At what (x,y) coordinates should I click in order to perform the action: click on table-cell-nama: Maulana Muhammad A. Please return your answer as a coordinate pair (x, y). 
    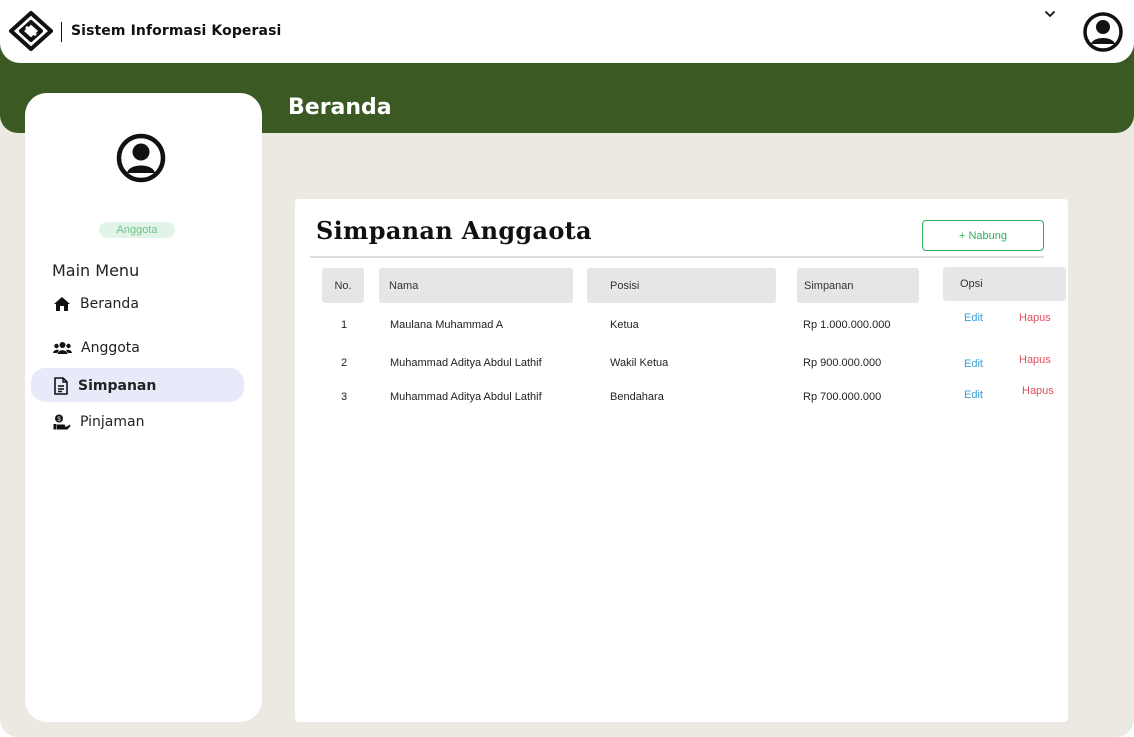
    Looking at the image, I should click on (447, 325).